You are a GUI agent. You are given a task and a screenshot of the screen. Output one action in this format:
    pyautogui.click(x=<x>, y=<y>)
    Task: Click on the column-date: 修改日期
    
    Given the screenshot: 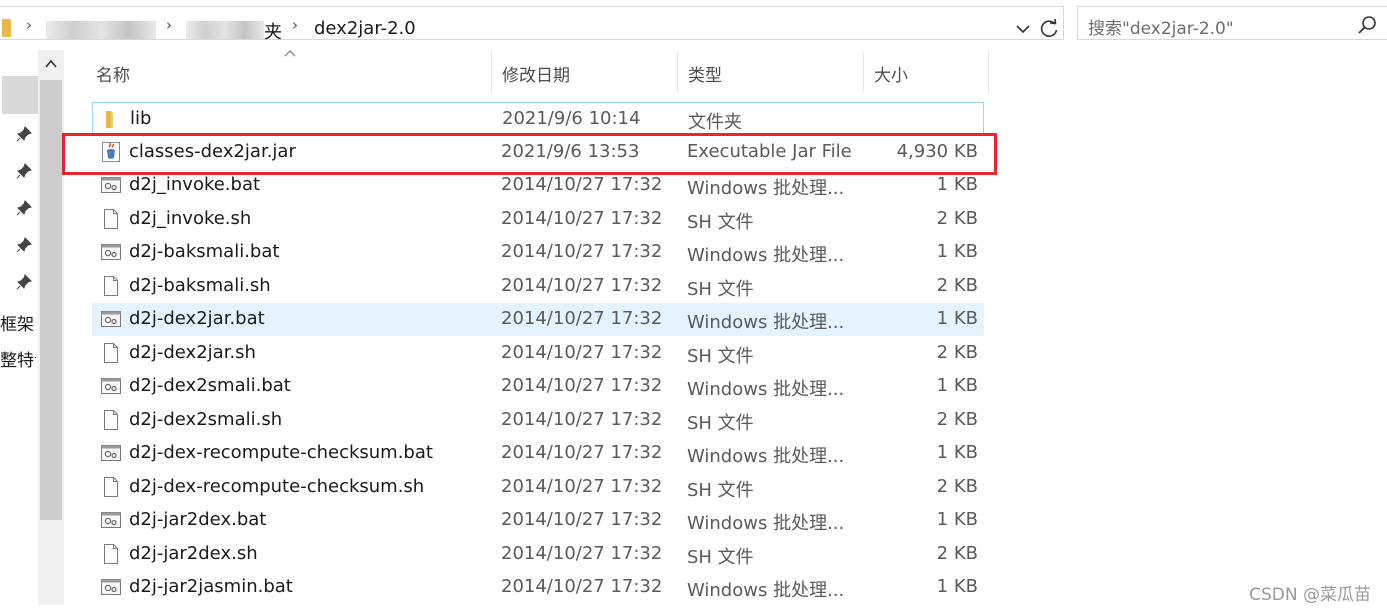 What is the action you would take?
    pyautogui.click(x=536, y=72)
    